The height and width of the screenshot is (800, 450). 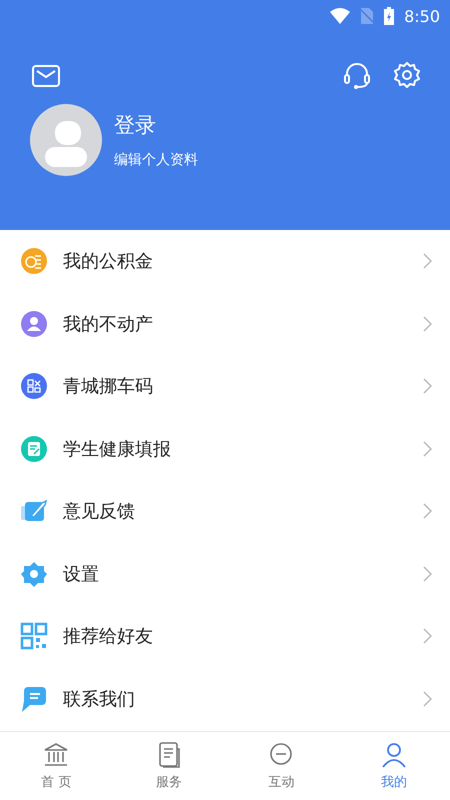 What do you see at coordinates (243, 261) in the screenshot?
I see `menu-item: 我的公积金` at bounding box center [243, 261].